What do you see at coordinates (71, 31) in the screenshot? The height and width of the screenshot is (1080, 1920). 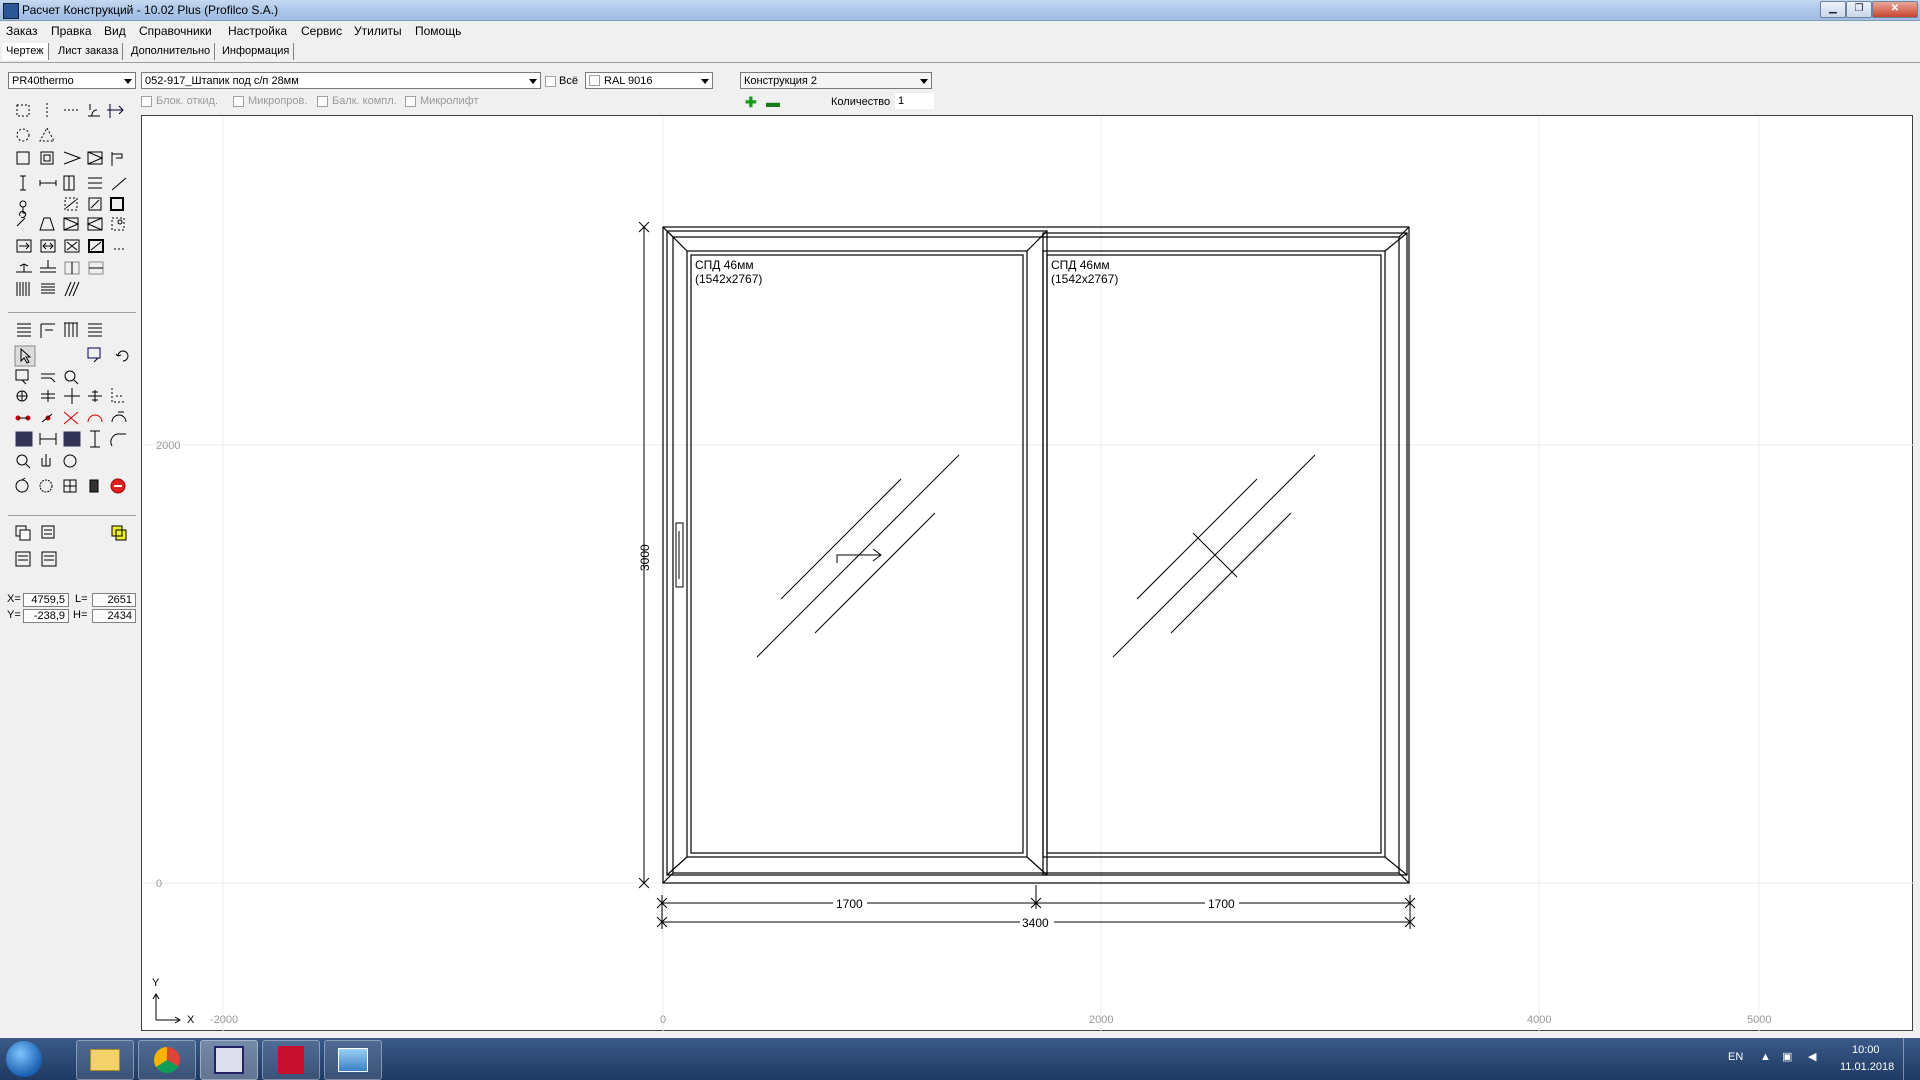 I see `menu-edit: Правка` at bounding box center [71, 31].